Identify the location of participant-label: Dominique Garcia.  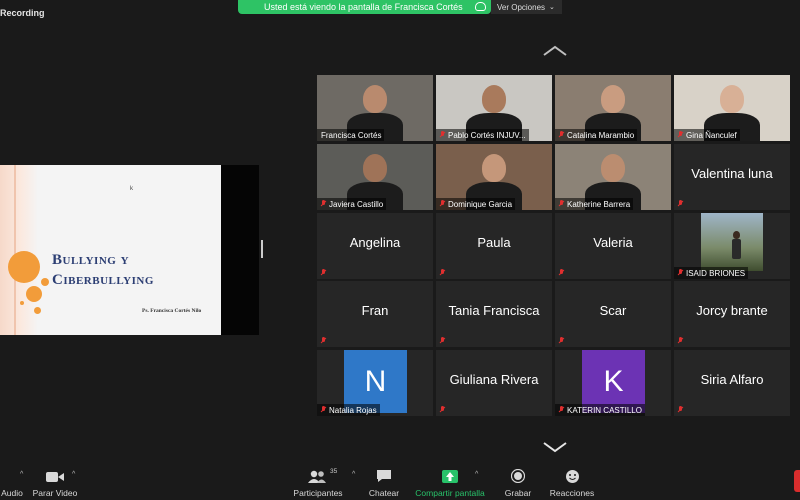
(476, 204).